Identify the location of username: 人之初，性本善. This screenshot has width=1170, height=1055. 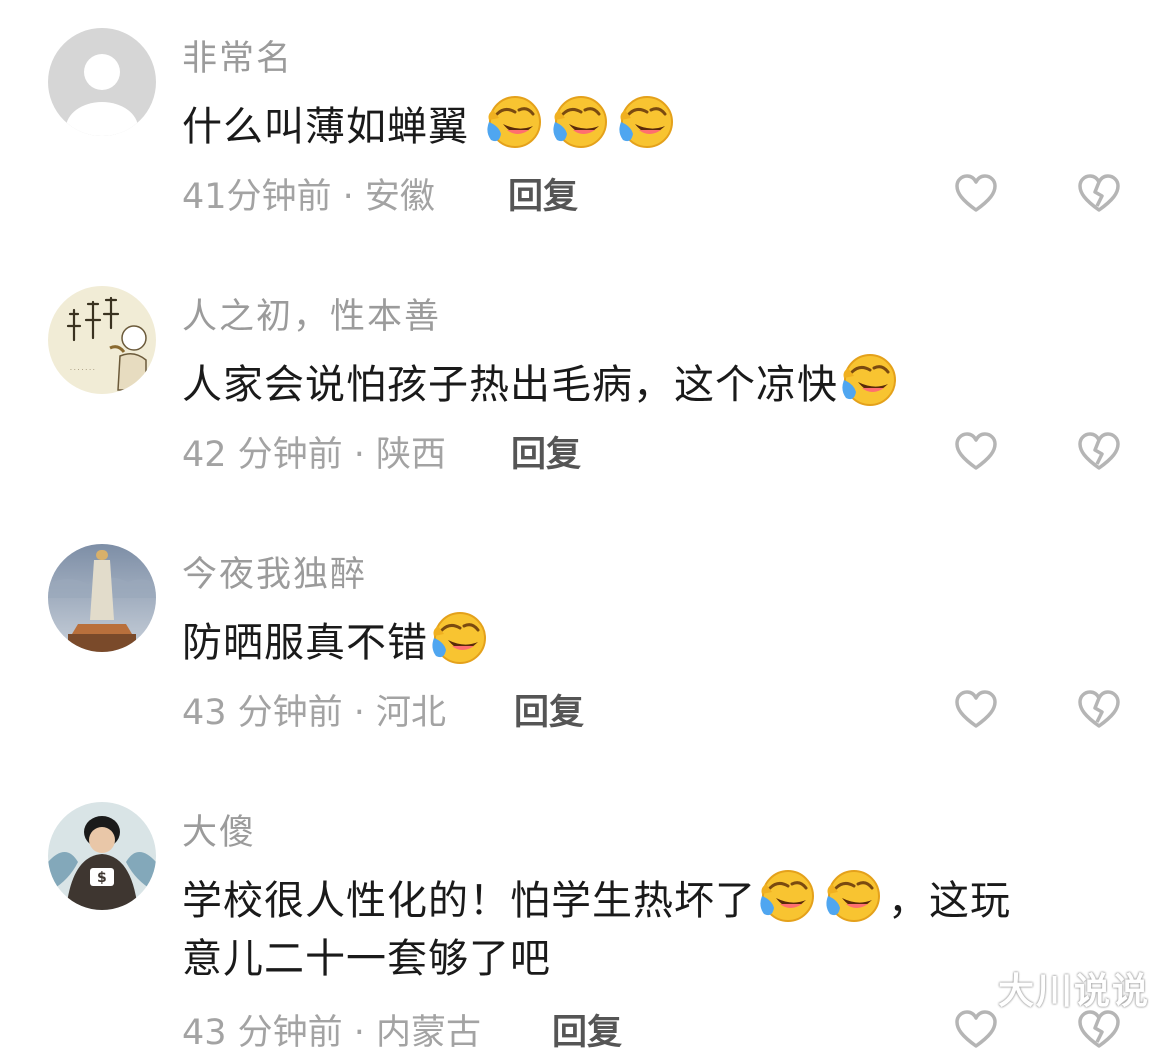
(311, 313).